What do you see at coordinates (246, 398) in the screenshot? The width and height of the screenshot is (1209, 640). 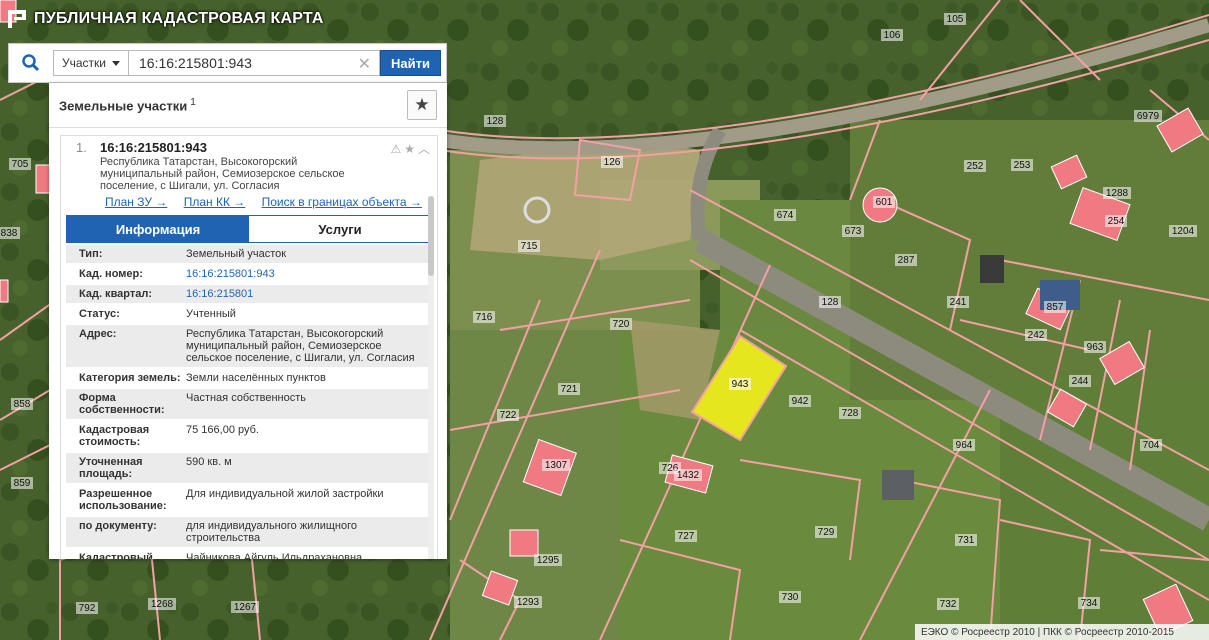 I see `property-value: Частная собственность` at bounding box center [246, 398].